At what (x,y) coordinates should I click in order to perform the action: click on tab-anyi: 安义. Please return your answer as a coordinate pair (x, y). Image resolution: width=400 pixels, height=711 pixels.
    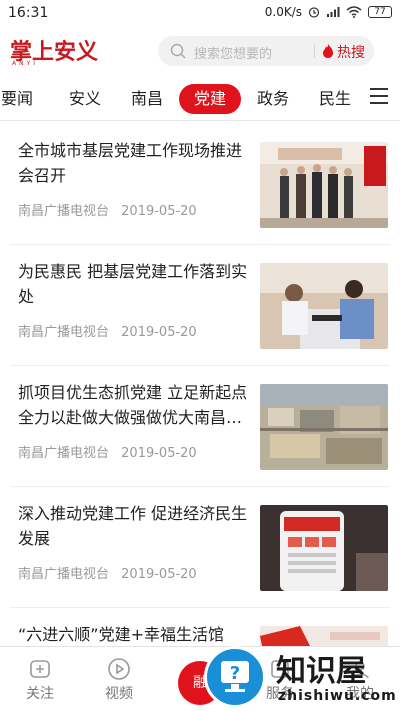
    Looking at the image, I should click on (85, 99).